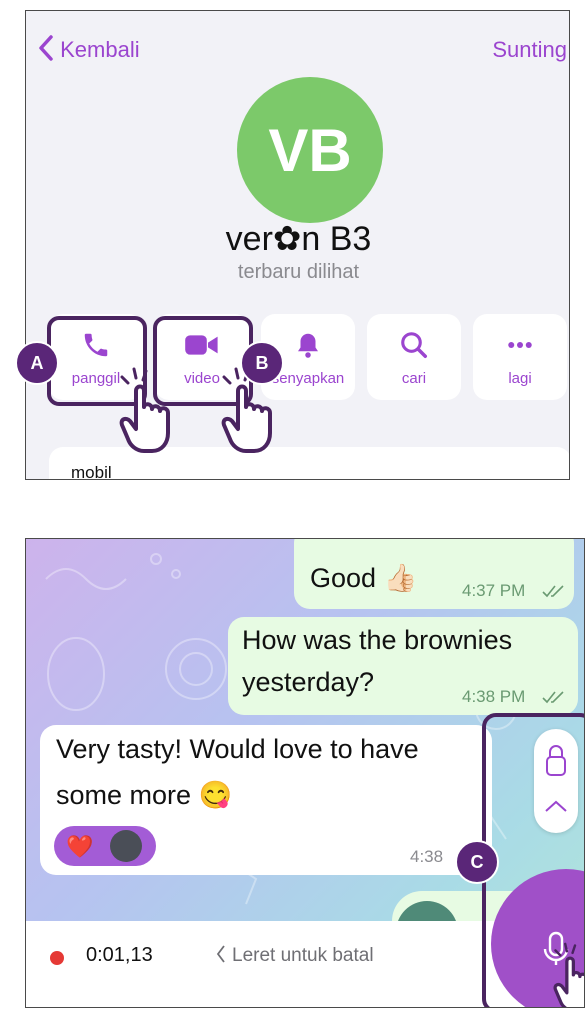 Image resolution: width=585 pixels, height=1025 pixels. I want to click on bell-icon, so click(308, 345).